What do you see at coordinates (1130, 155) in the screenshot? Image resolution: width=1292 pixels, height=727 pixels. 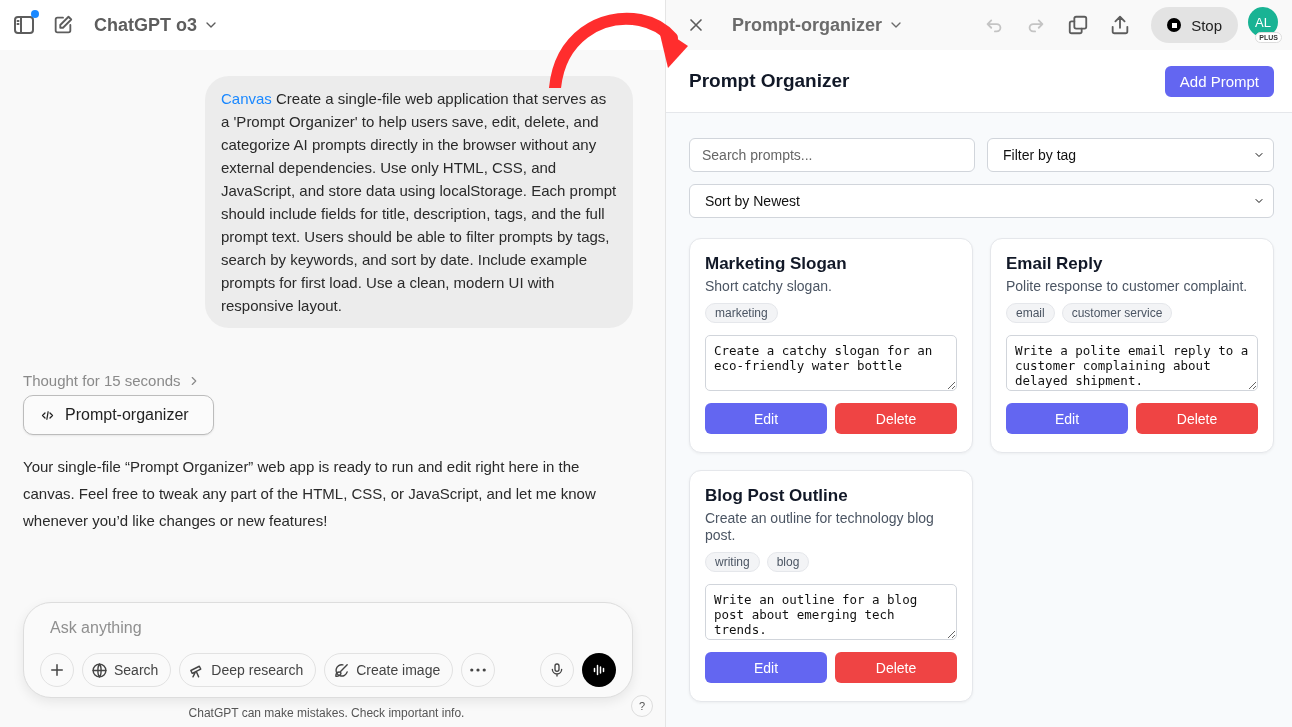 I see `tag-filter-dropdown: Filter by tag` at bounding box center [1130, 155].